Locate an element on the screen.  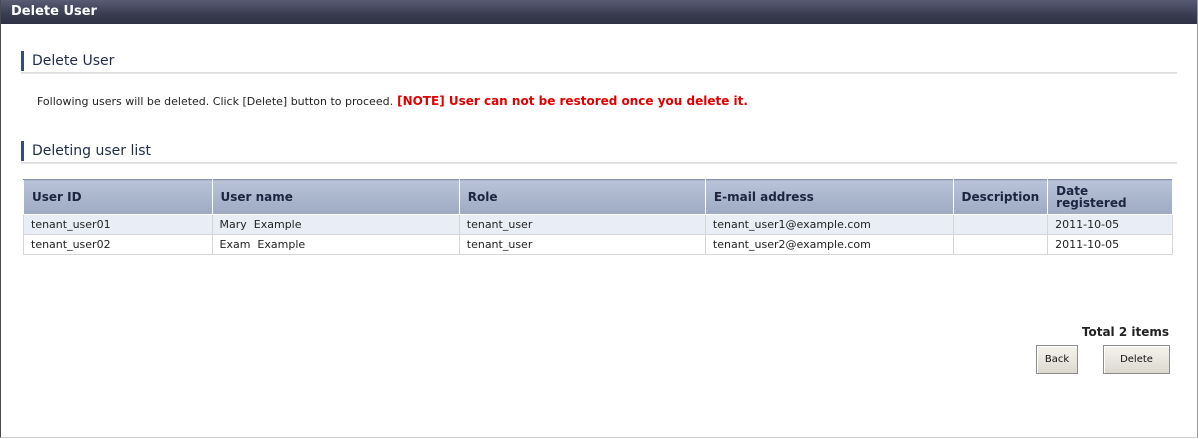
cell-email: tenant_user1@example.com is located at coordinates (829, 224).